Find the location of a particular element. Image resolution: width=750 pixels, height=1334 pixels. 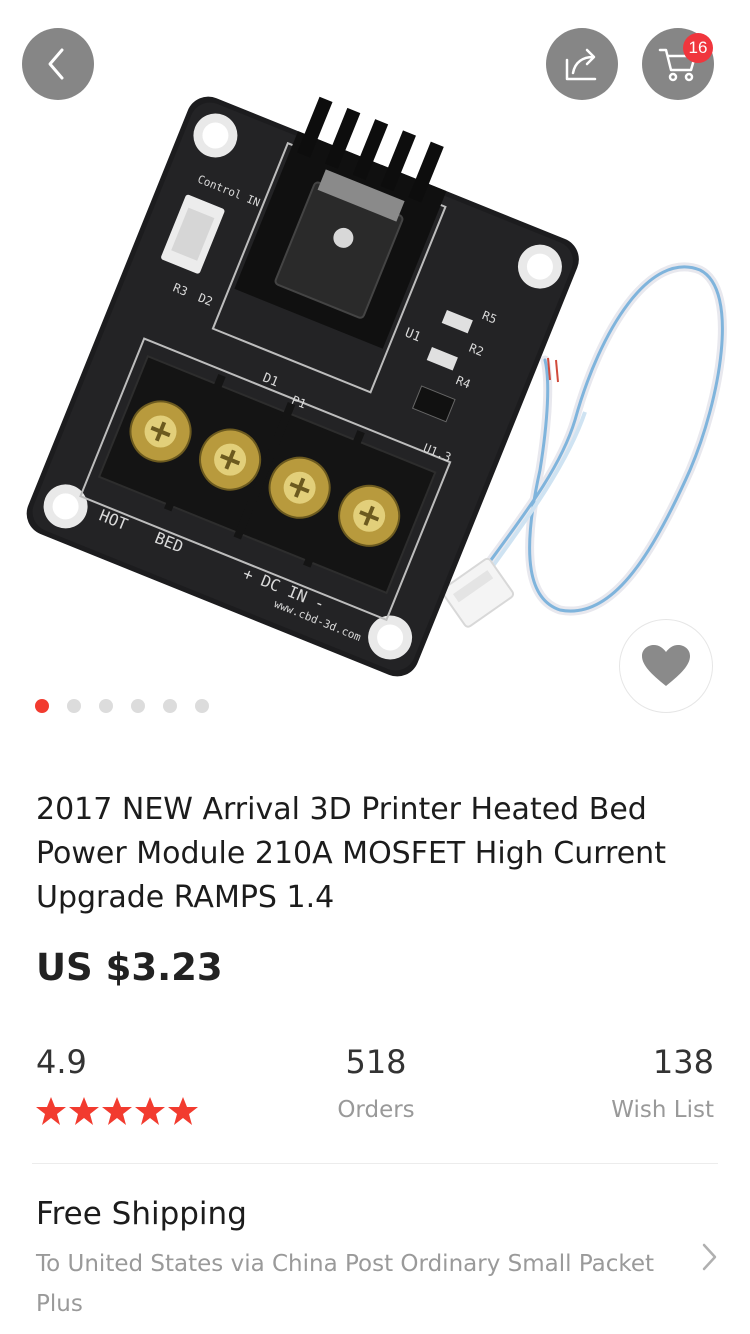

orders-label: Orders is located at coordinates (376, 1110).